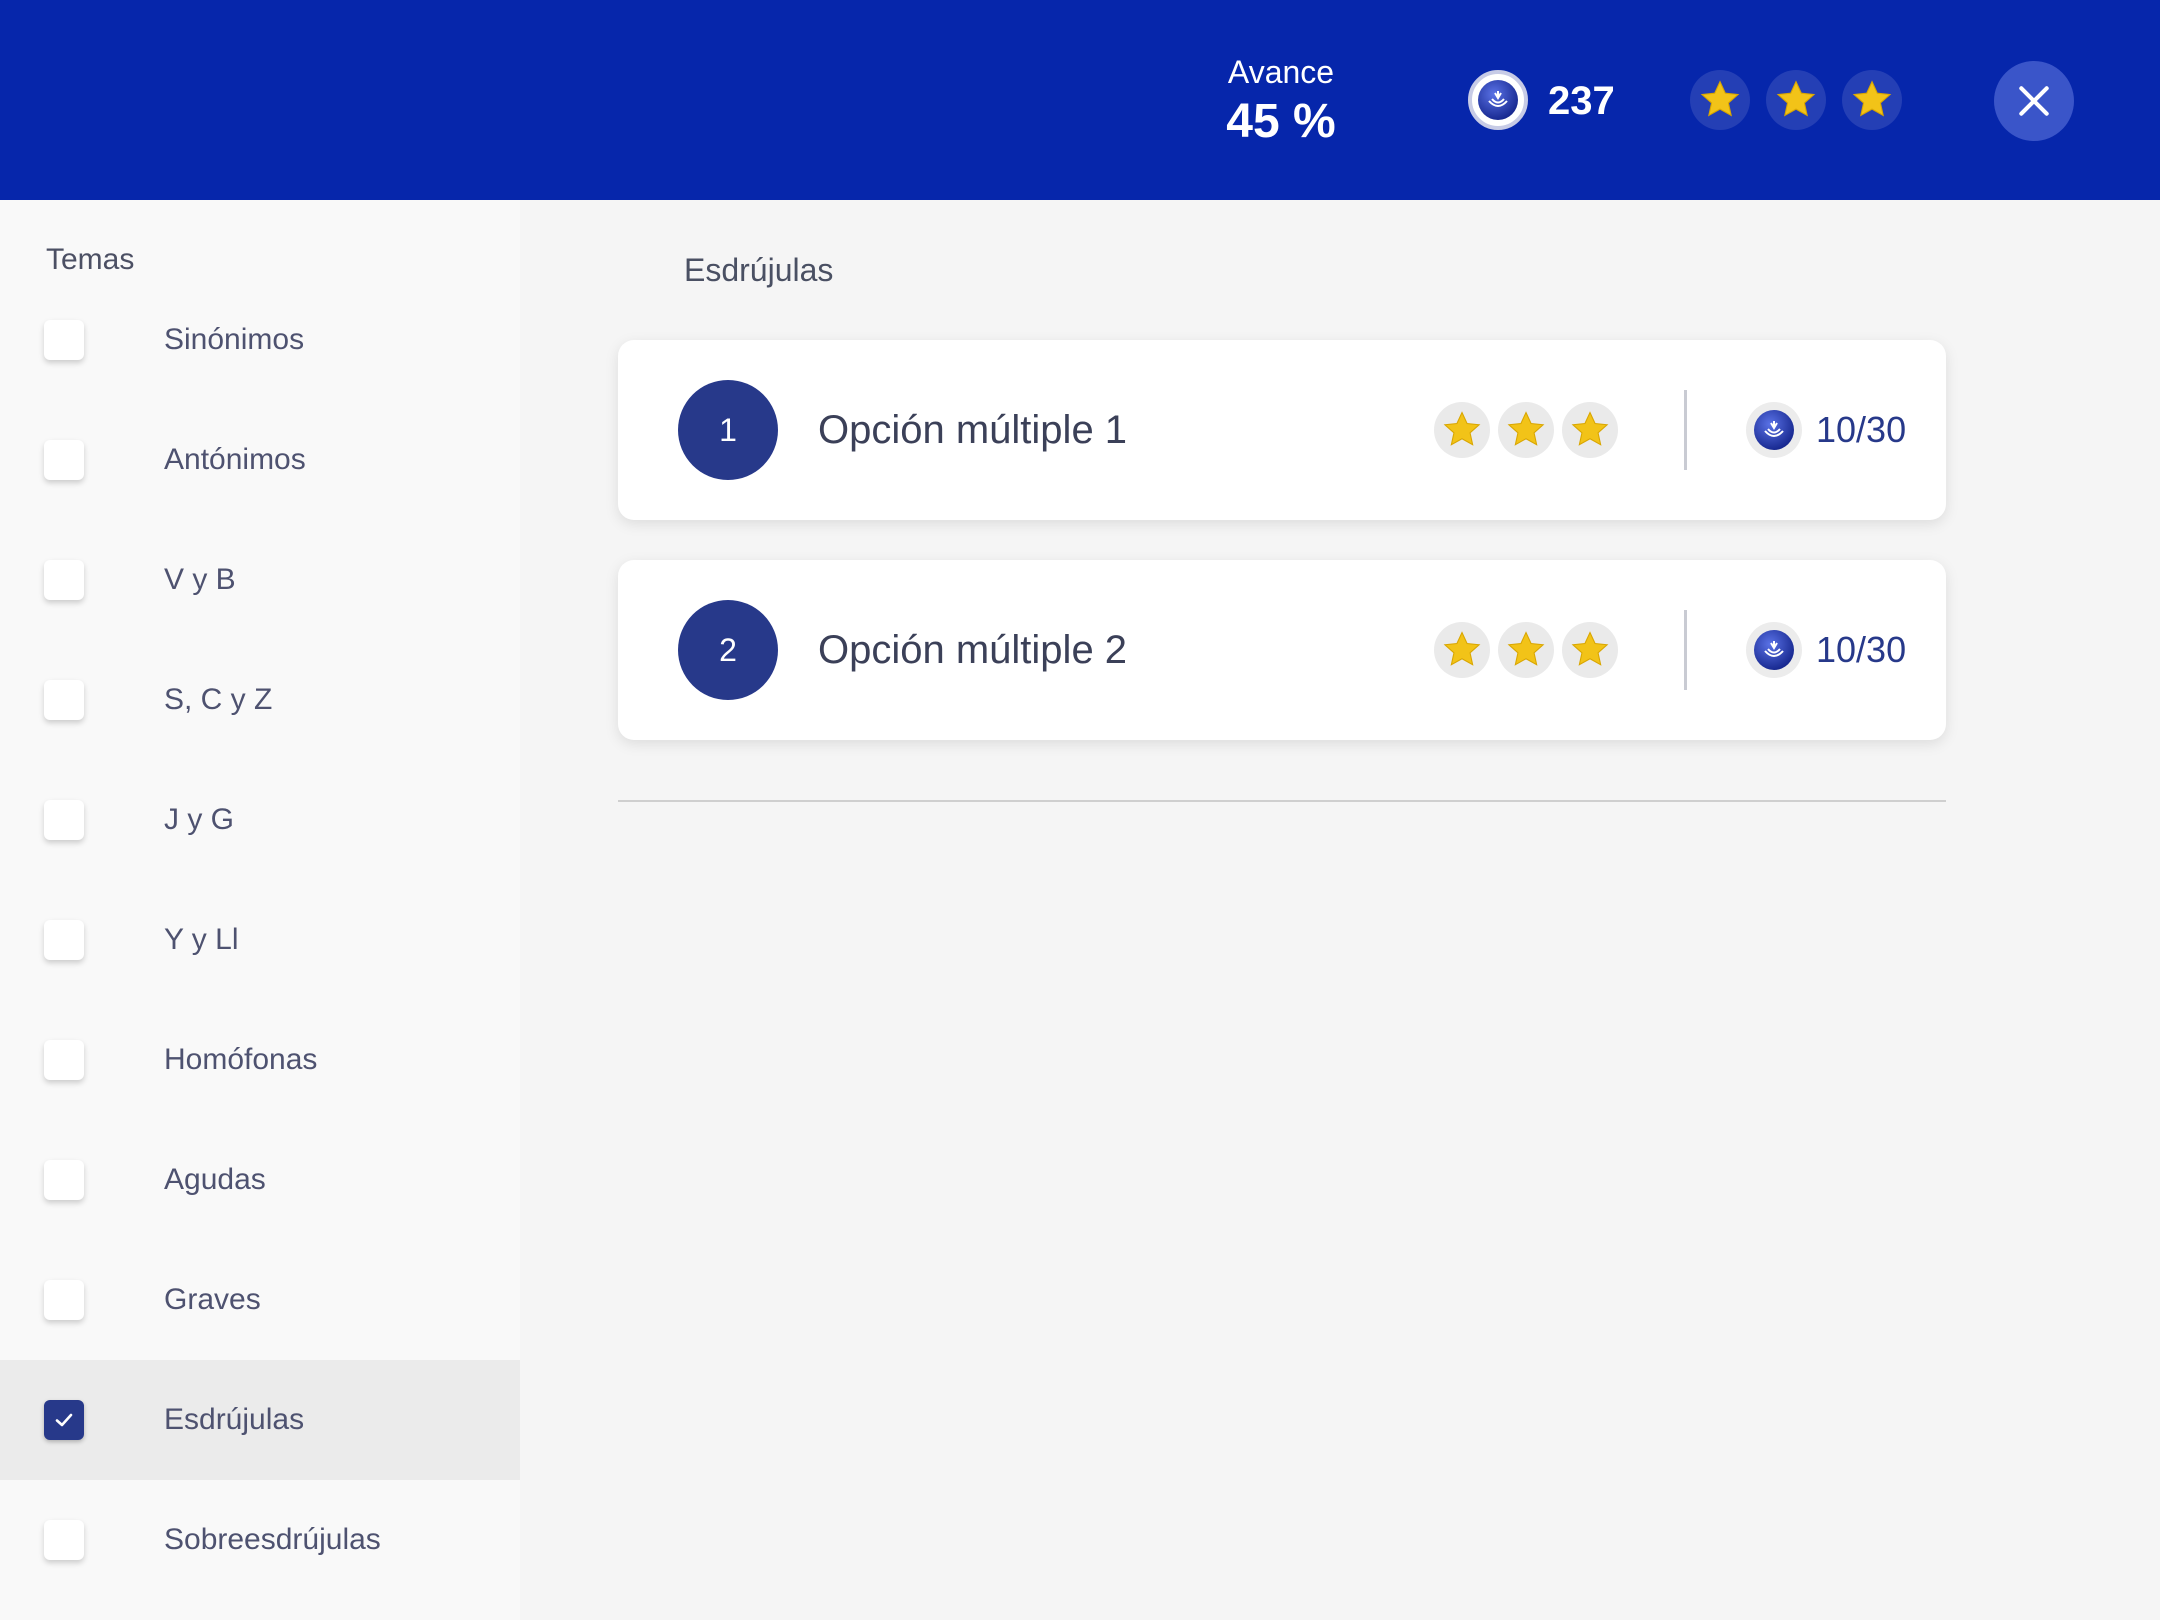 This screenshot has height=1620, width=2160. I want to click on activity-card: 2 Opción múltiple 2 10/30, so click(1282, 650).